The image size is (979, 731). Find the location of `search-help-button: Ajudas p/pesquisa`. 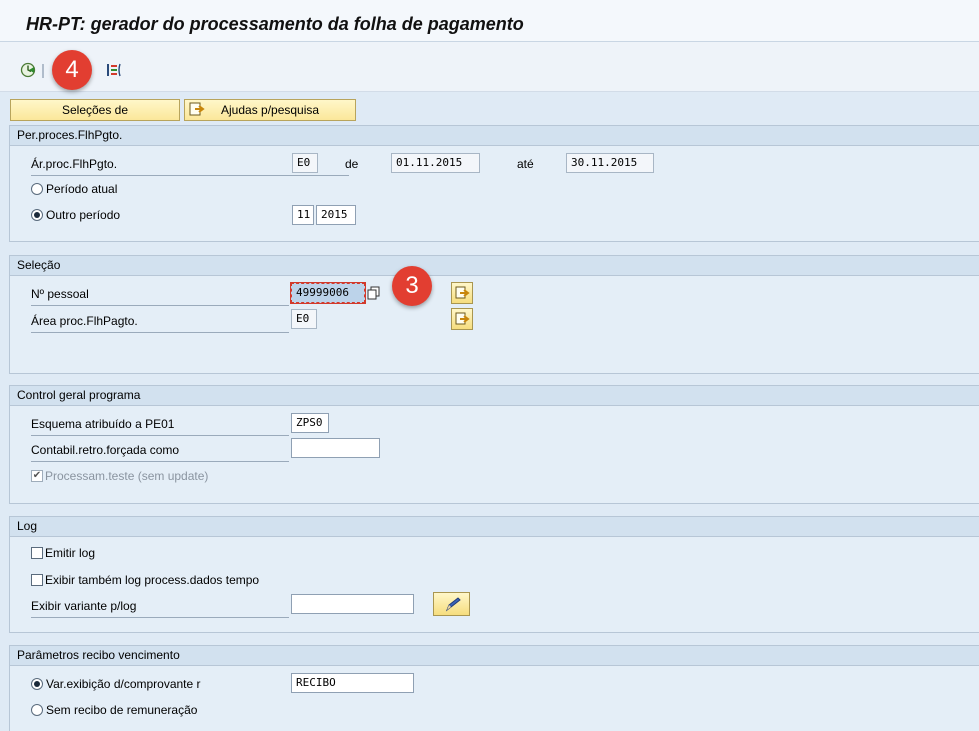

search-help-button: Ajudas p/pesquisa is located at coordinates (270, 110).